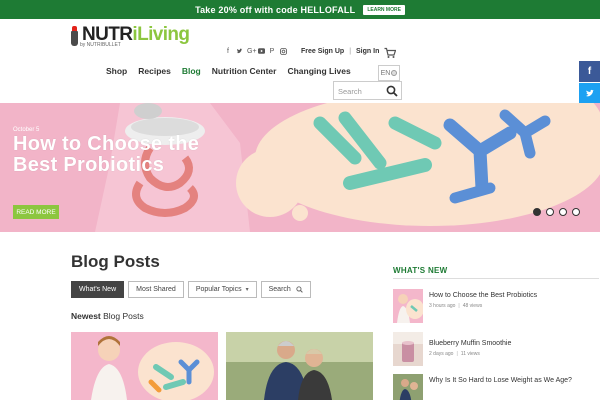 This screenshot has height=400, width=600. Describe the element at coordinates (261, 53) in the screenshot. I see `youtube-icon` at that location.